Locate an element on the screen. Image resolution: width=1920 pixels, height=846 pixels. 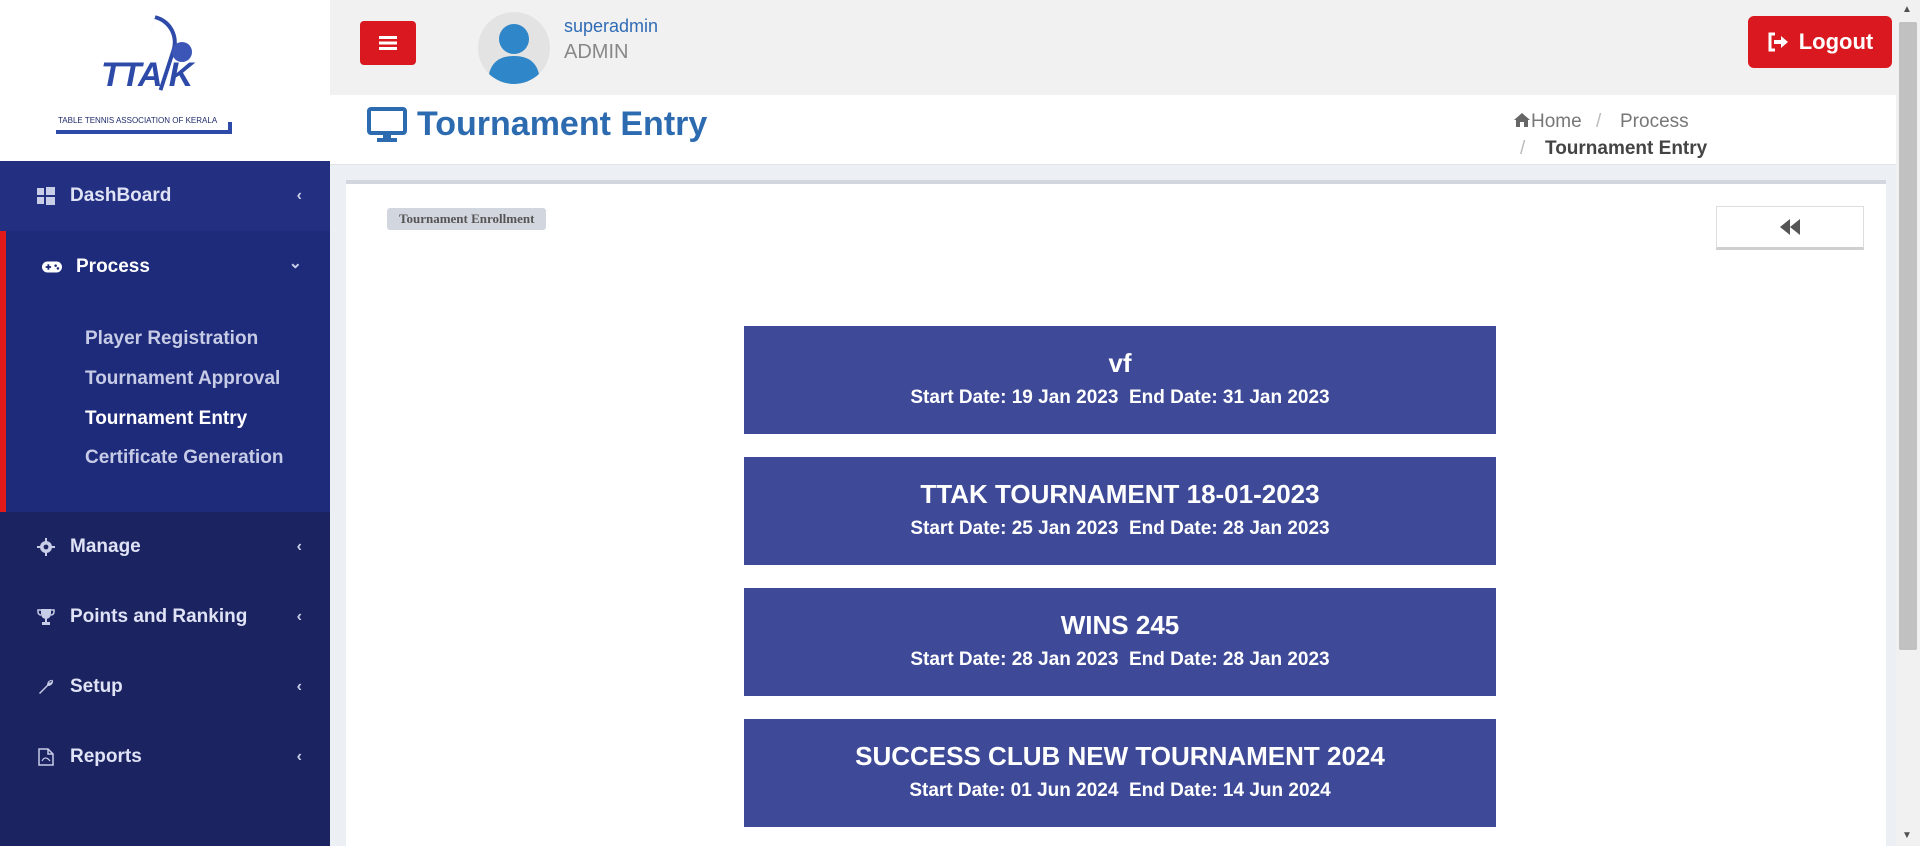
wrench-icon is located at coordinates (46, 687).